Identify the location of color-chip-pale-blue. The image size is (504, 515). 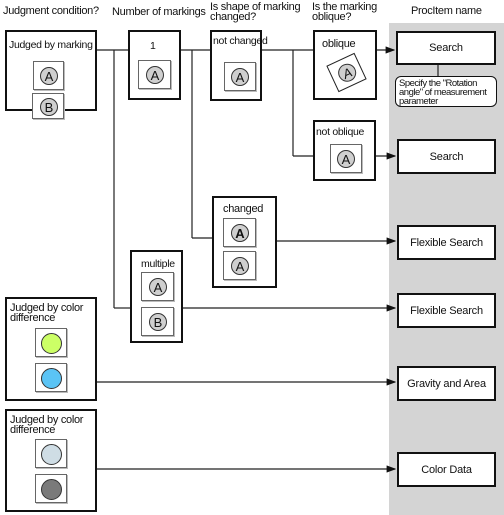
(51, 453).